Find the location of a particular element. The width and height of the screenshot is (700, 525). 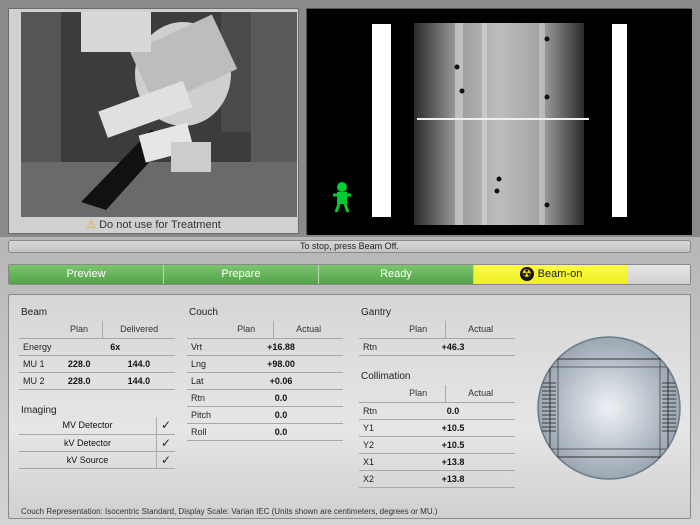

collimation-header-row: Plan Actual is located at coordinates (437, 394).